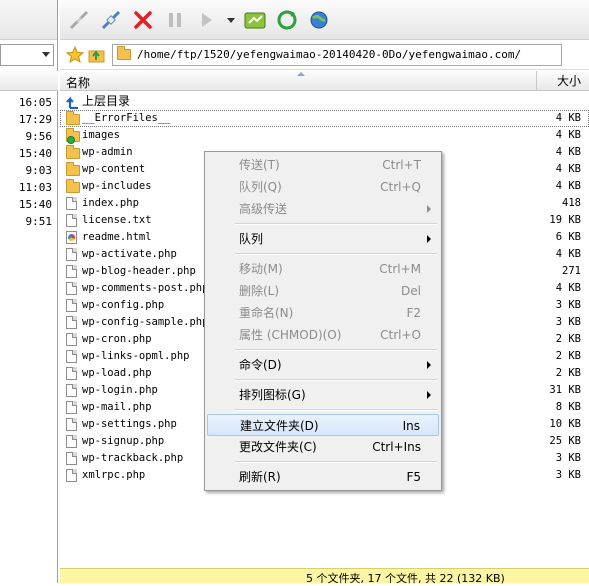 This screenshot has height=586, width=589. I want to click on file-name: images, so click(101, 135).